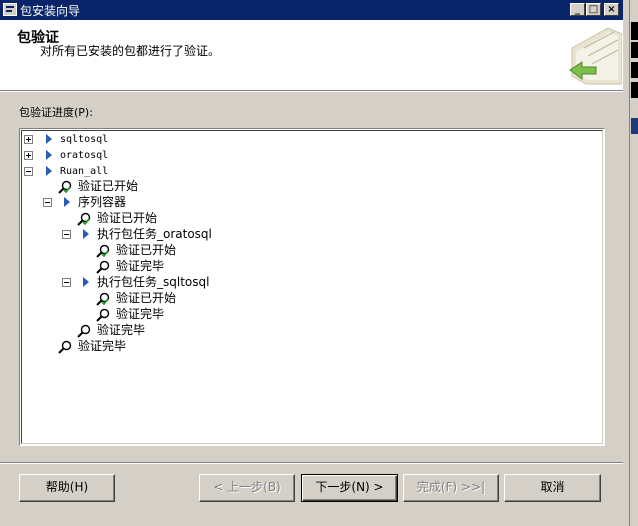  What do you see at coordinates (311, 55) in the screenshot?
I see `wizard-header: 包验证 对所有已安装的包都进行了验证。` at bounding box center [311, 55].